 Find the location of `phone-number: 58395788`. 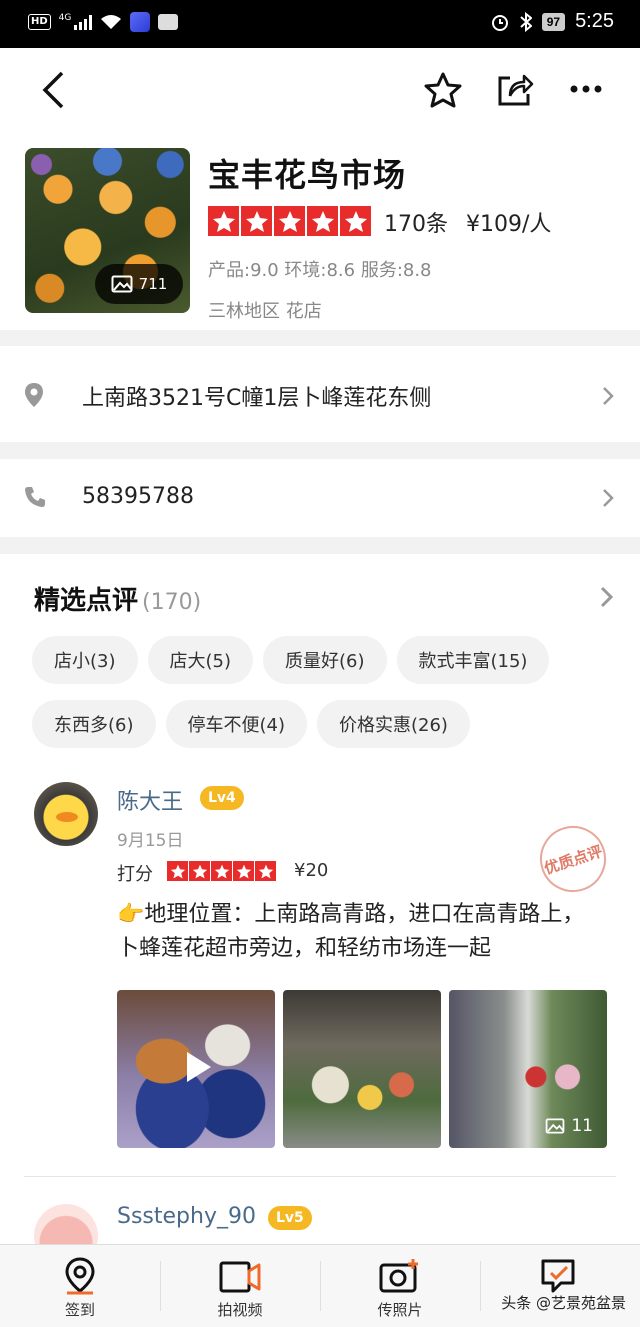

phone-number: 58395788 is located at coordinates (138, 496).